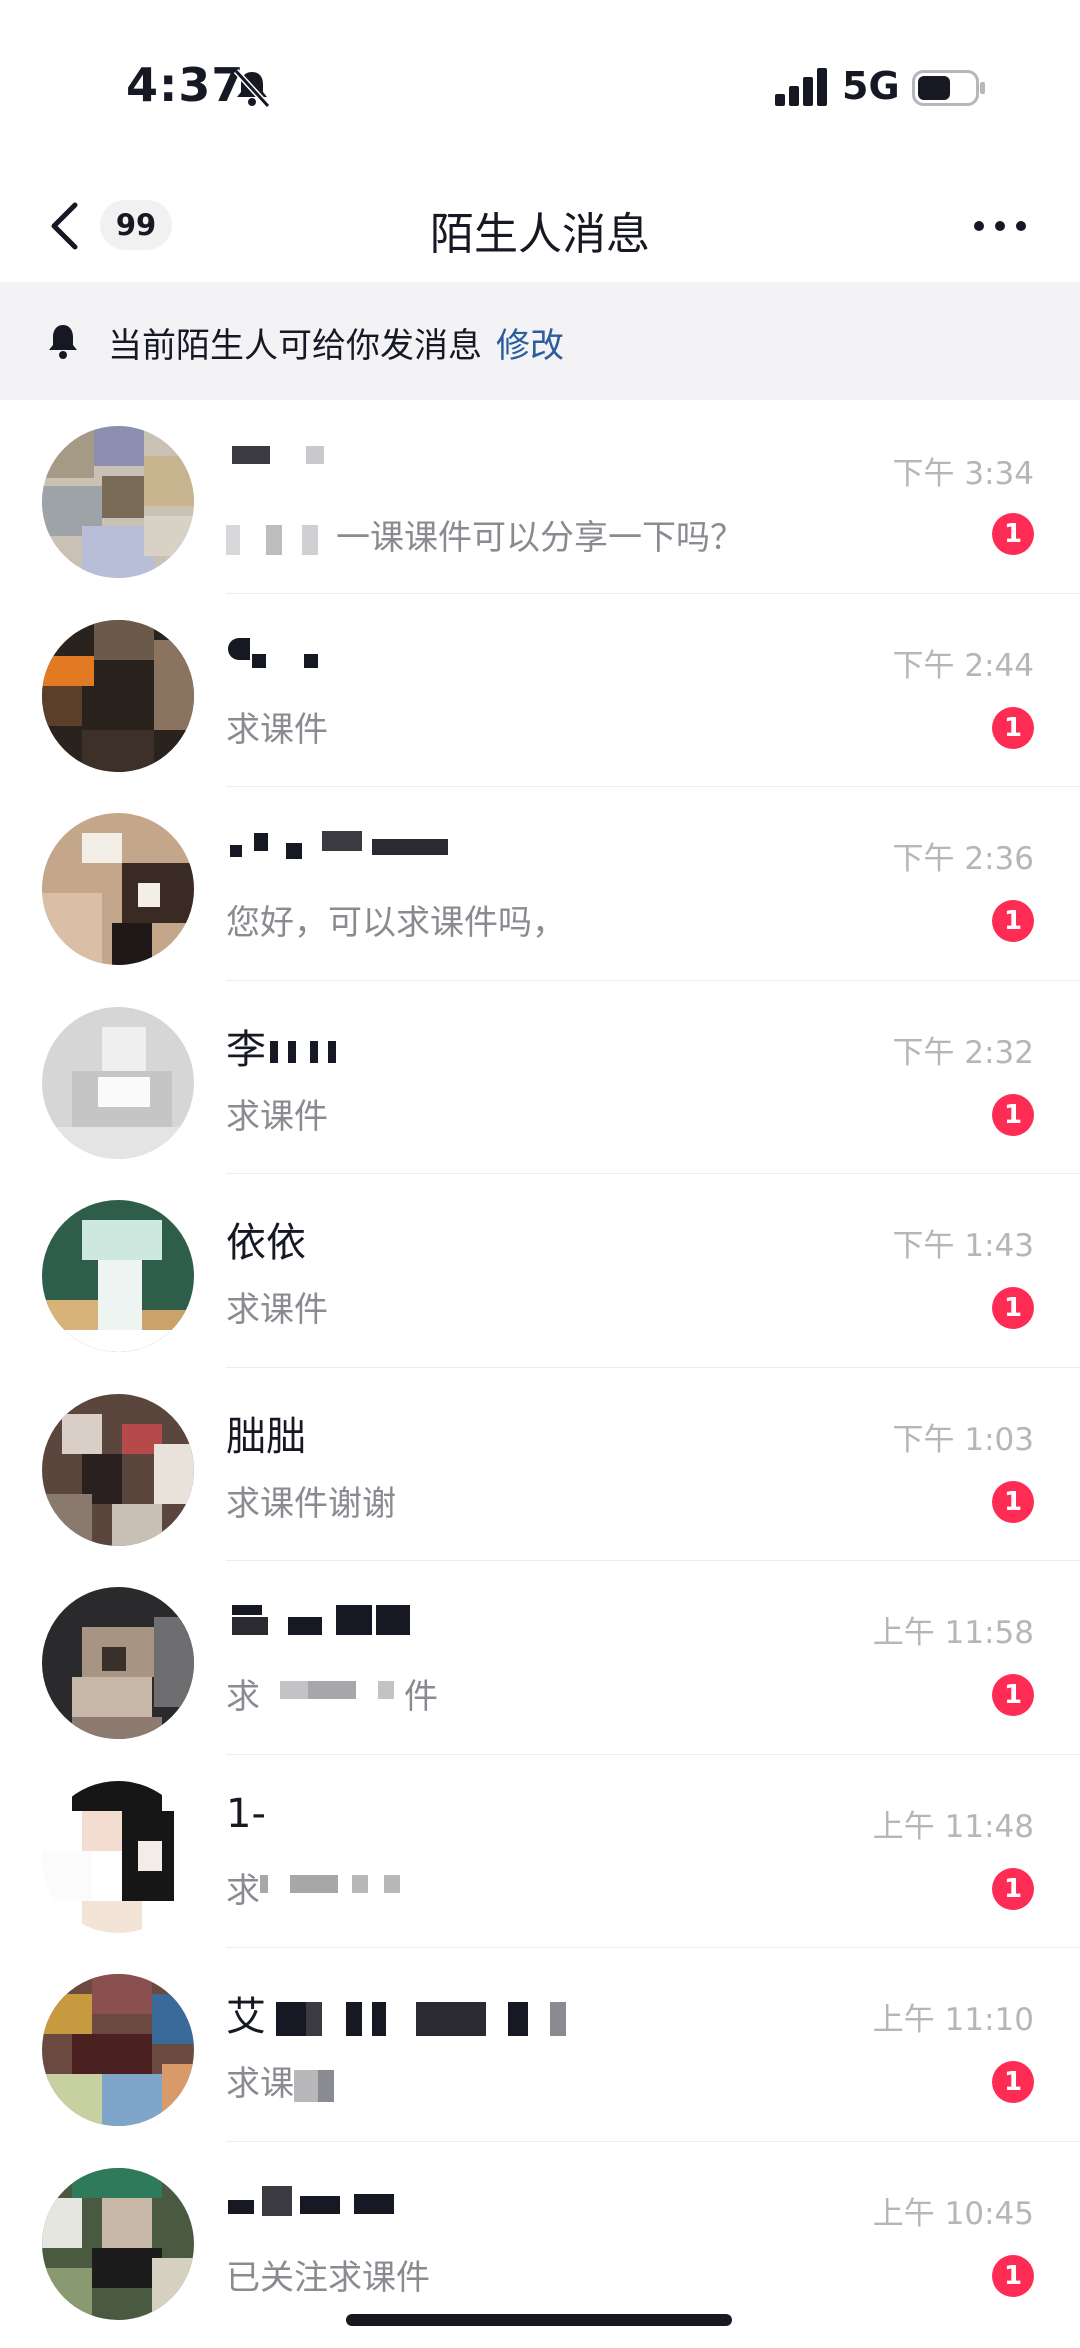  Describe the element at coordinates (540, 1851) in the screenshot. I see `list-item: 1- 求 上午 11:48 1` at that location.